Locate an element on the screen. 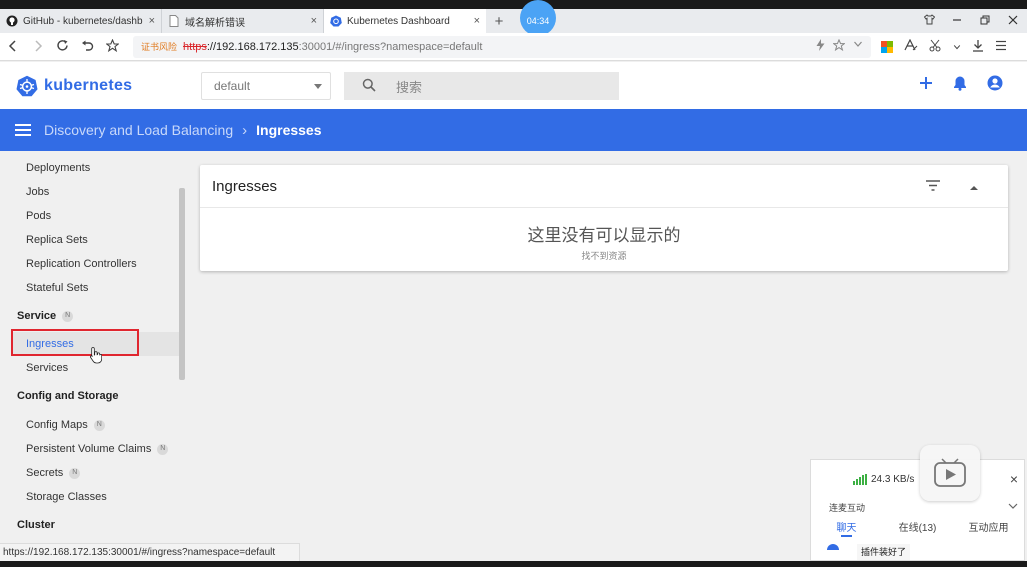 The height and width of the screenshot is (567, 1027). highlight-annotation-box is located at coordinates (75, 342).